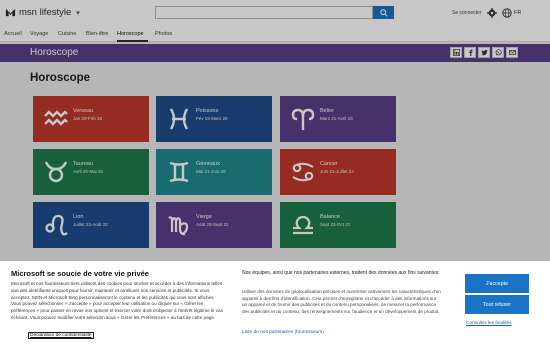 The image size is (550, 344). What do you see at coordinates (178, 226) in the screenshot?
I see `virgo-icon` at bounding box center [178, 226].